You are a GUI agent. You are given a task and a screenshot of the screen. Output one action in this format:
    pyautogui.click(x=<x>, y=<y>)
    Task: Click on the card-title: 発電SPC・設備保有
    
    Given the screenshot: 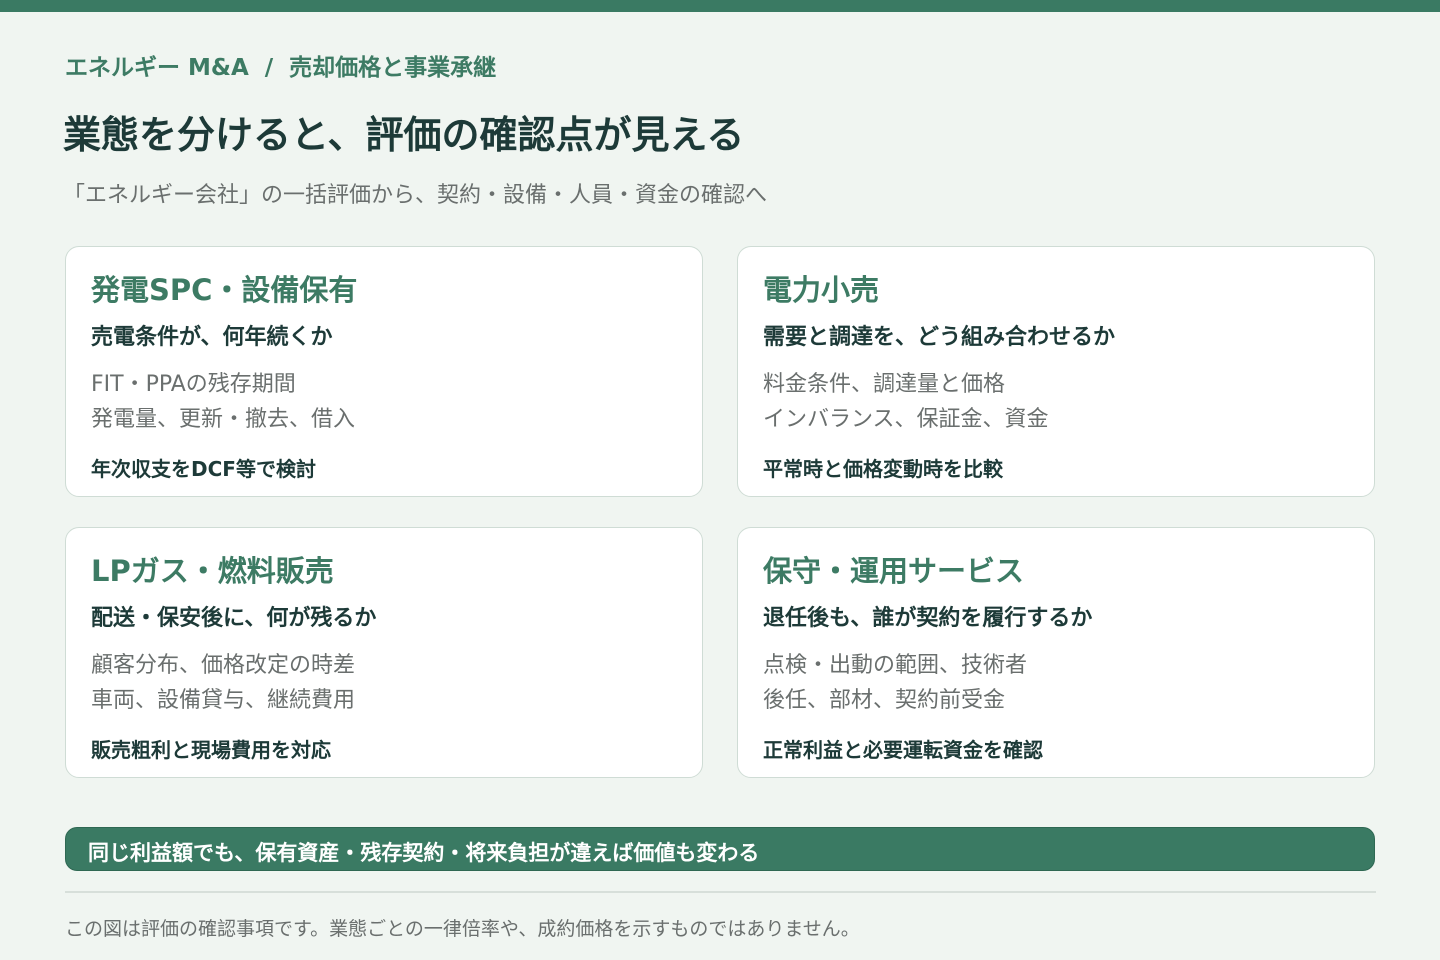 What is the action you would take?
    pyautogui.click(x=224, y=290)
    